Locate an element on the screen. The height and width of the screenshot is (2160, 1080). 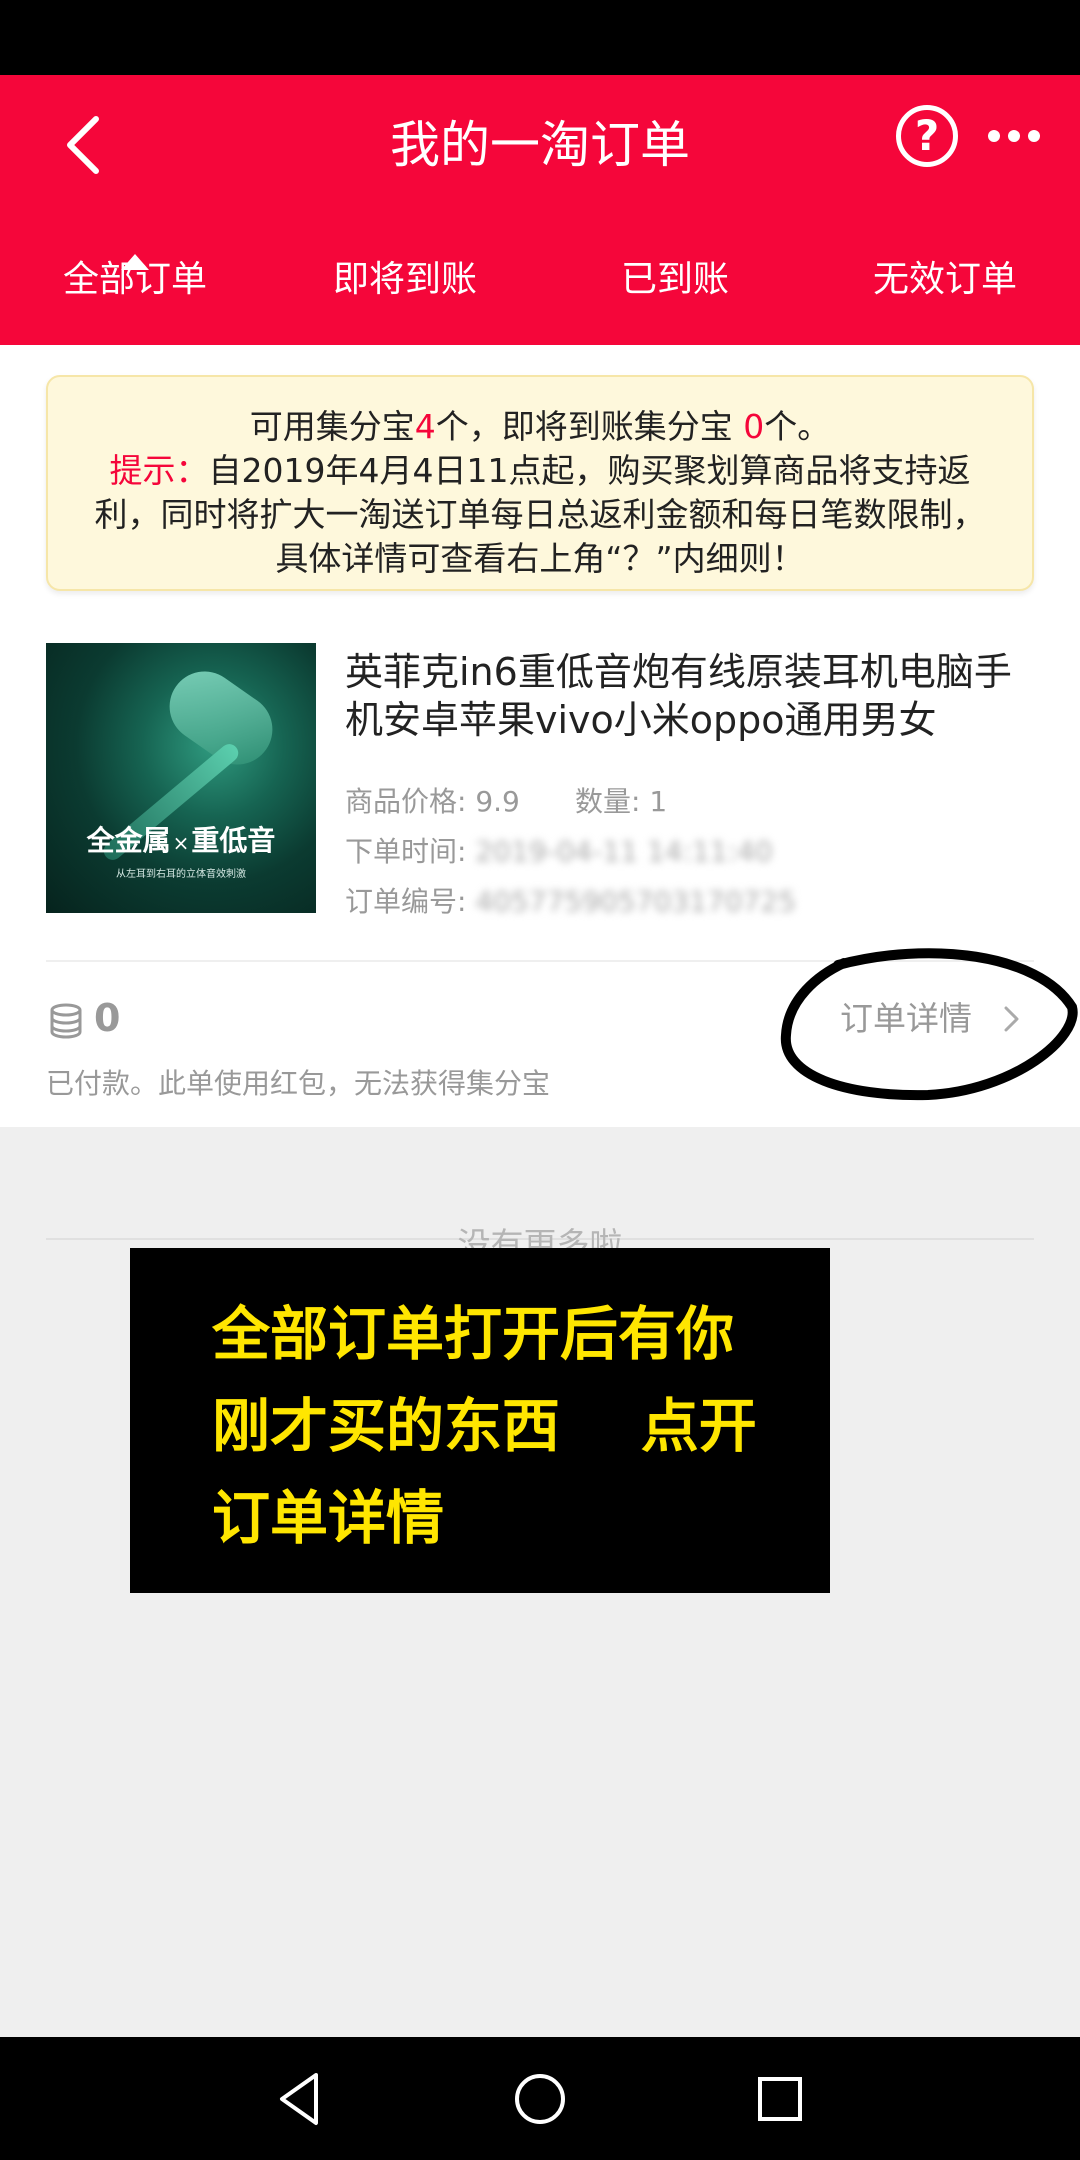
quantity-label: 数量: is located at coordinates (612, 801).